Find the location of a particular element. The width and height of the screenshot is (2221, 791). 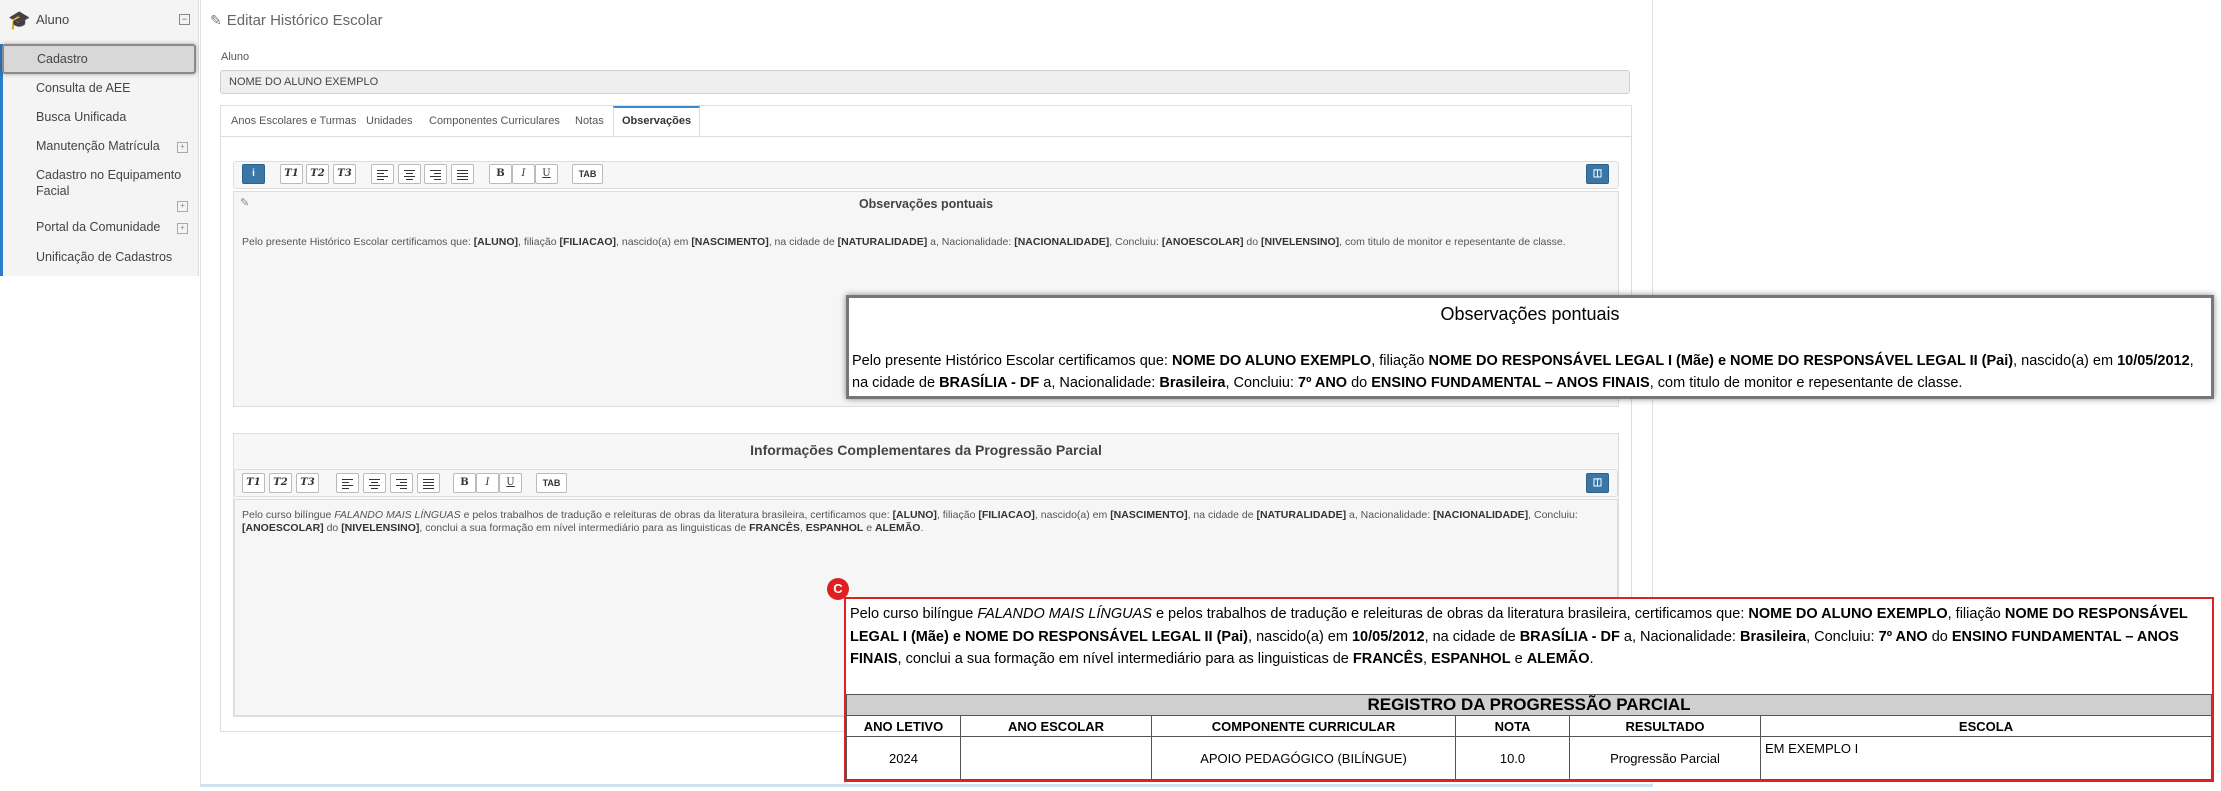

tab-observacoes: Observações is located at coordinates (657, 121).